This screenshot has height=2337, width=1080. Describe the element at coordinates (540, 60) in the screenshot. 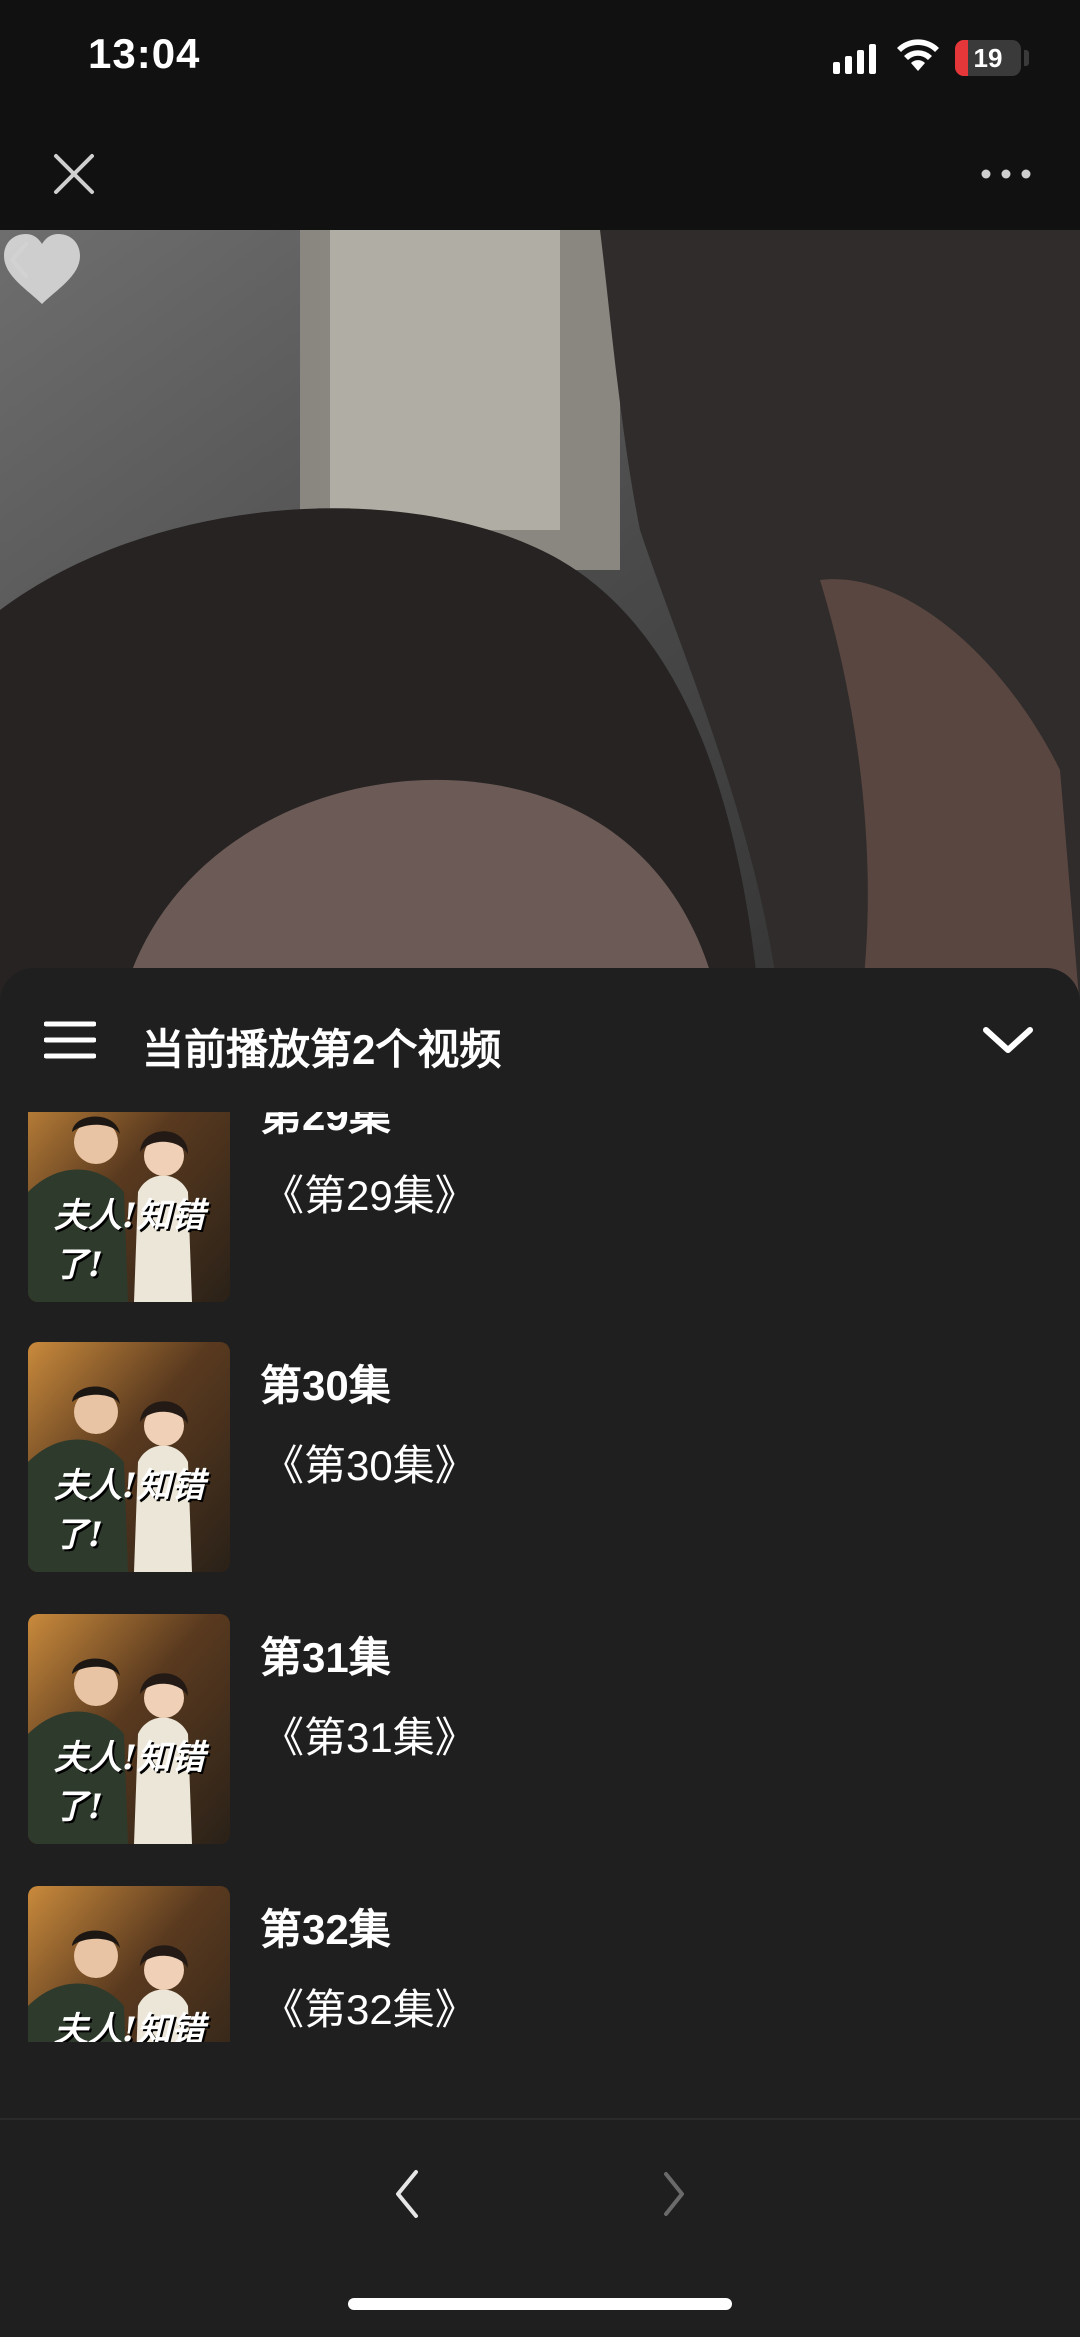

I see `status-bar: 13:04 19` at that location.